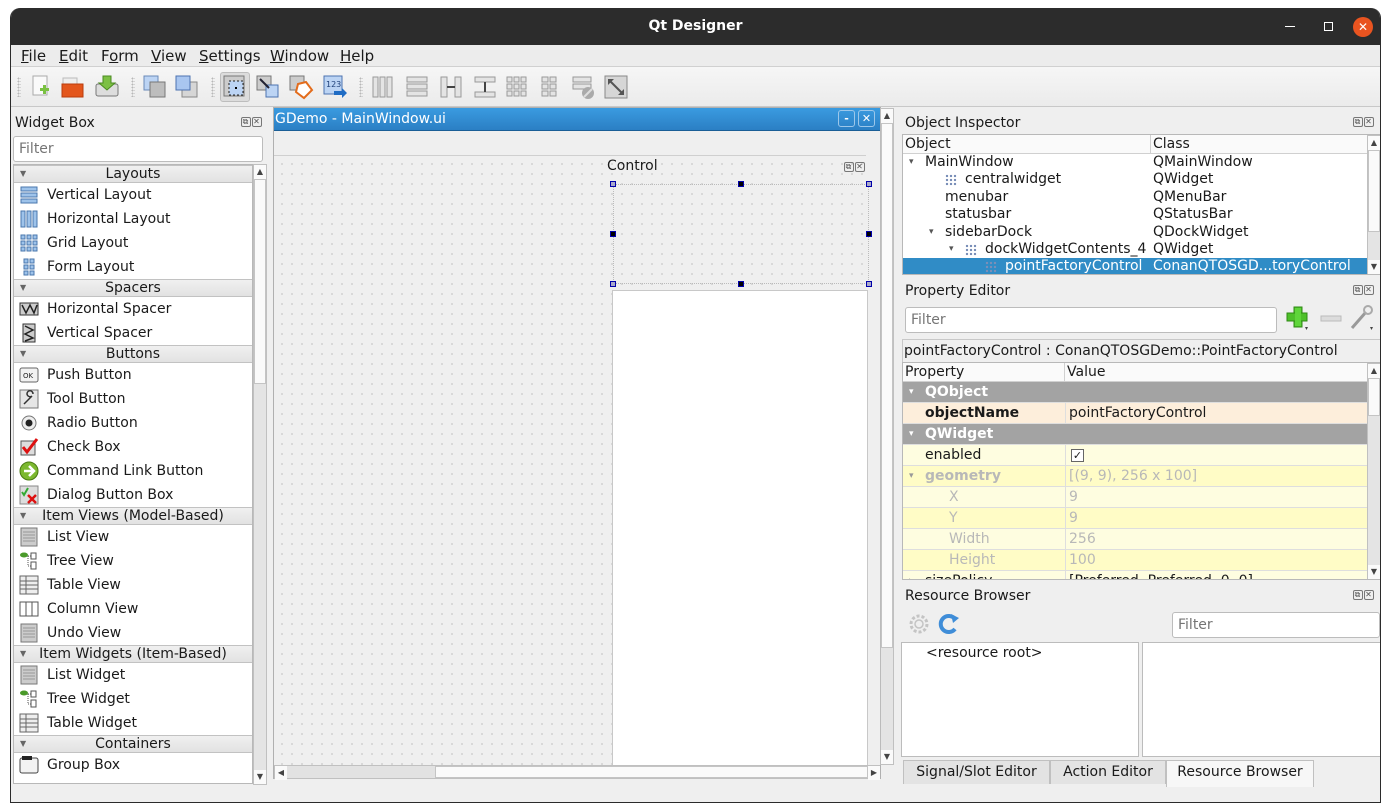 Image resolution: width=1390 pixels, height=811 pixels. Describe the element at coordinates (1082, 539) in the screenshot. I see `property-value: 256` at that location.